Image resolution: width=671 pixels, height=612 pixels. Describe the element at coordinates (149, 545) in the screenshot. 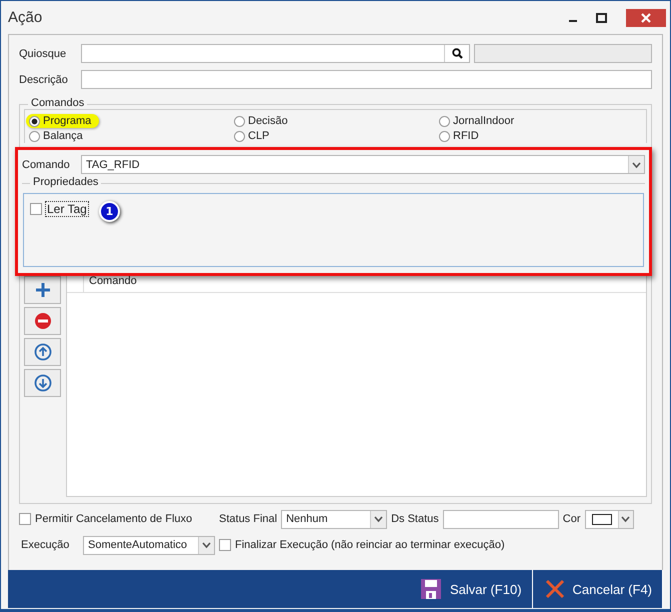

I see `dropdown: SomenteAutomatico` at that location.